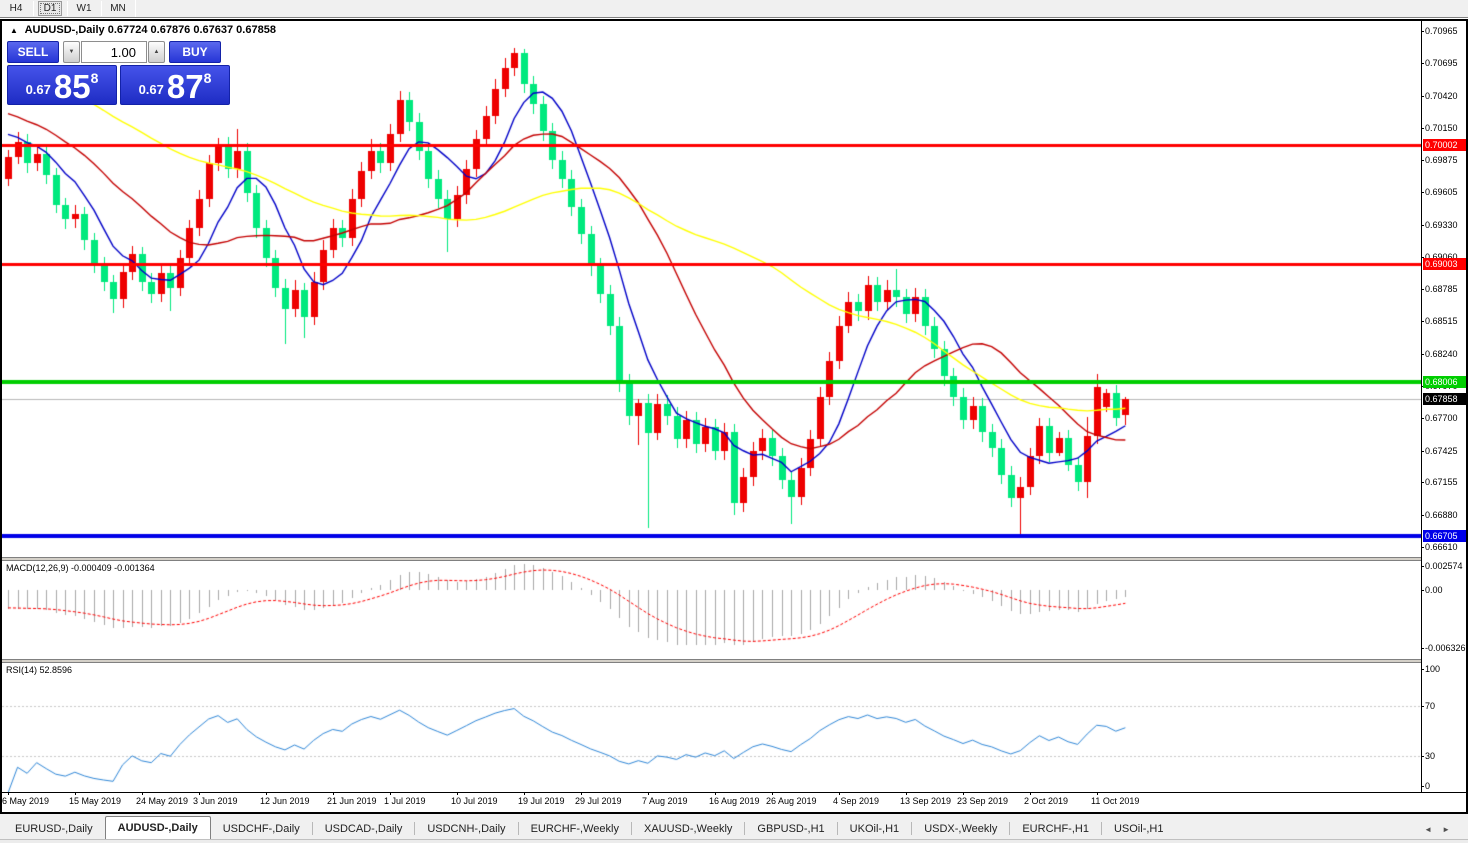  I want to click on tab-eurchf-weekly: EURCHF-,Weekly, so click(575, 829).